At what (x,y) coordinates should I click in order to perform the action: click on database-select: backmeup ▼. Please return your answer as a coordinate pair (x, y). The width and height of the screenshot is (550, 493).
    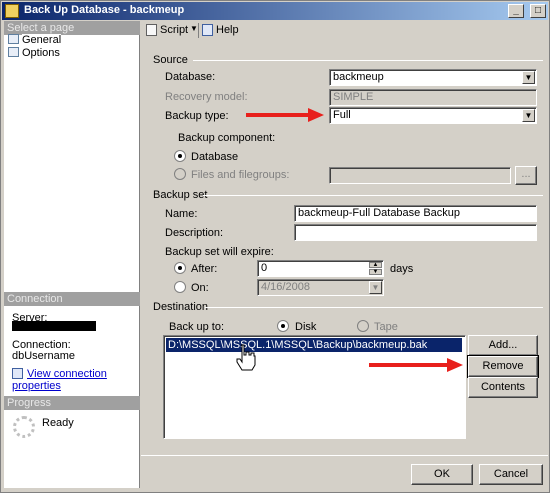
    Looking at the image, I should click on (433, 77).